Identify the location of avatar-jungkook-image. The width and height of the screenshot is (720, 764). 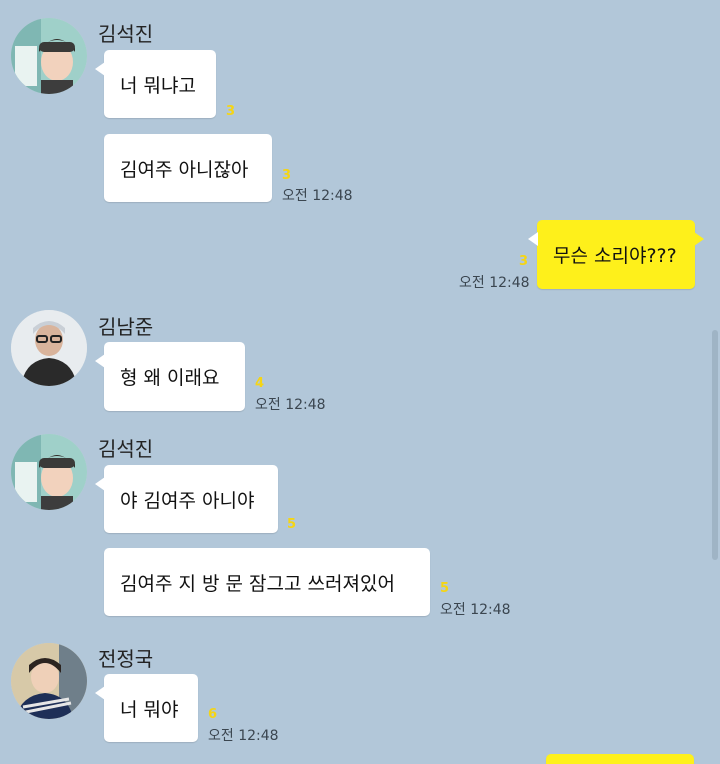
(49, 681).